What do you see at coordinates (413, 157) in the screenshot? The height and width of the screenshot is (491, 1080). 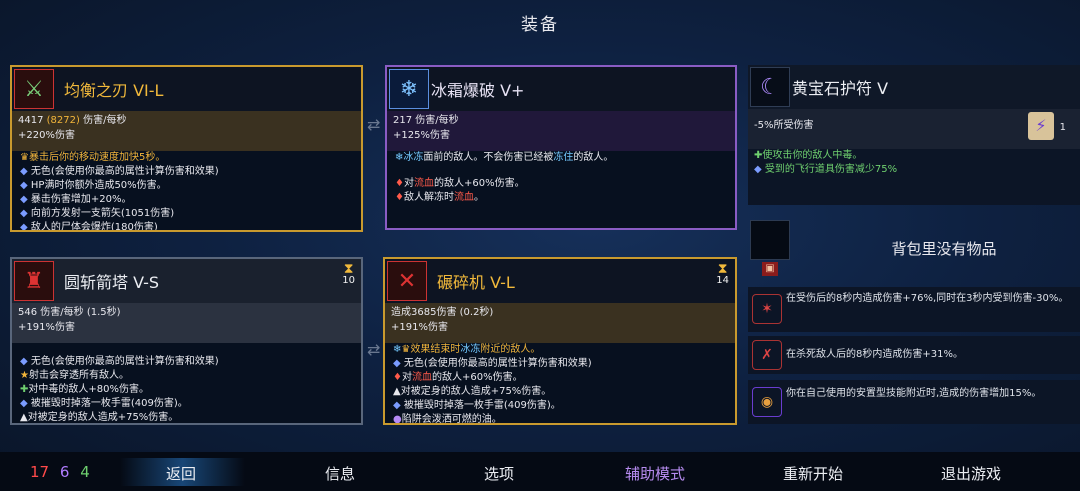 I see `keyword: 冰冻` at bounding box center [413, 157].